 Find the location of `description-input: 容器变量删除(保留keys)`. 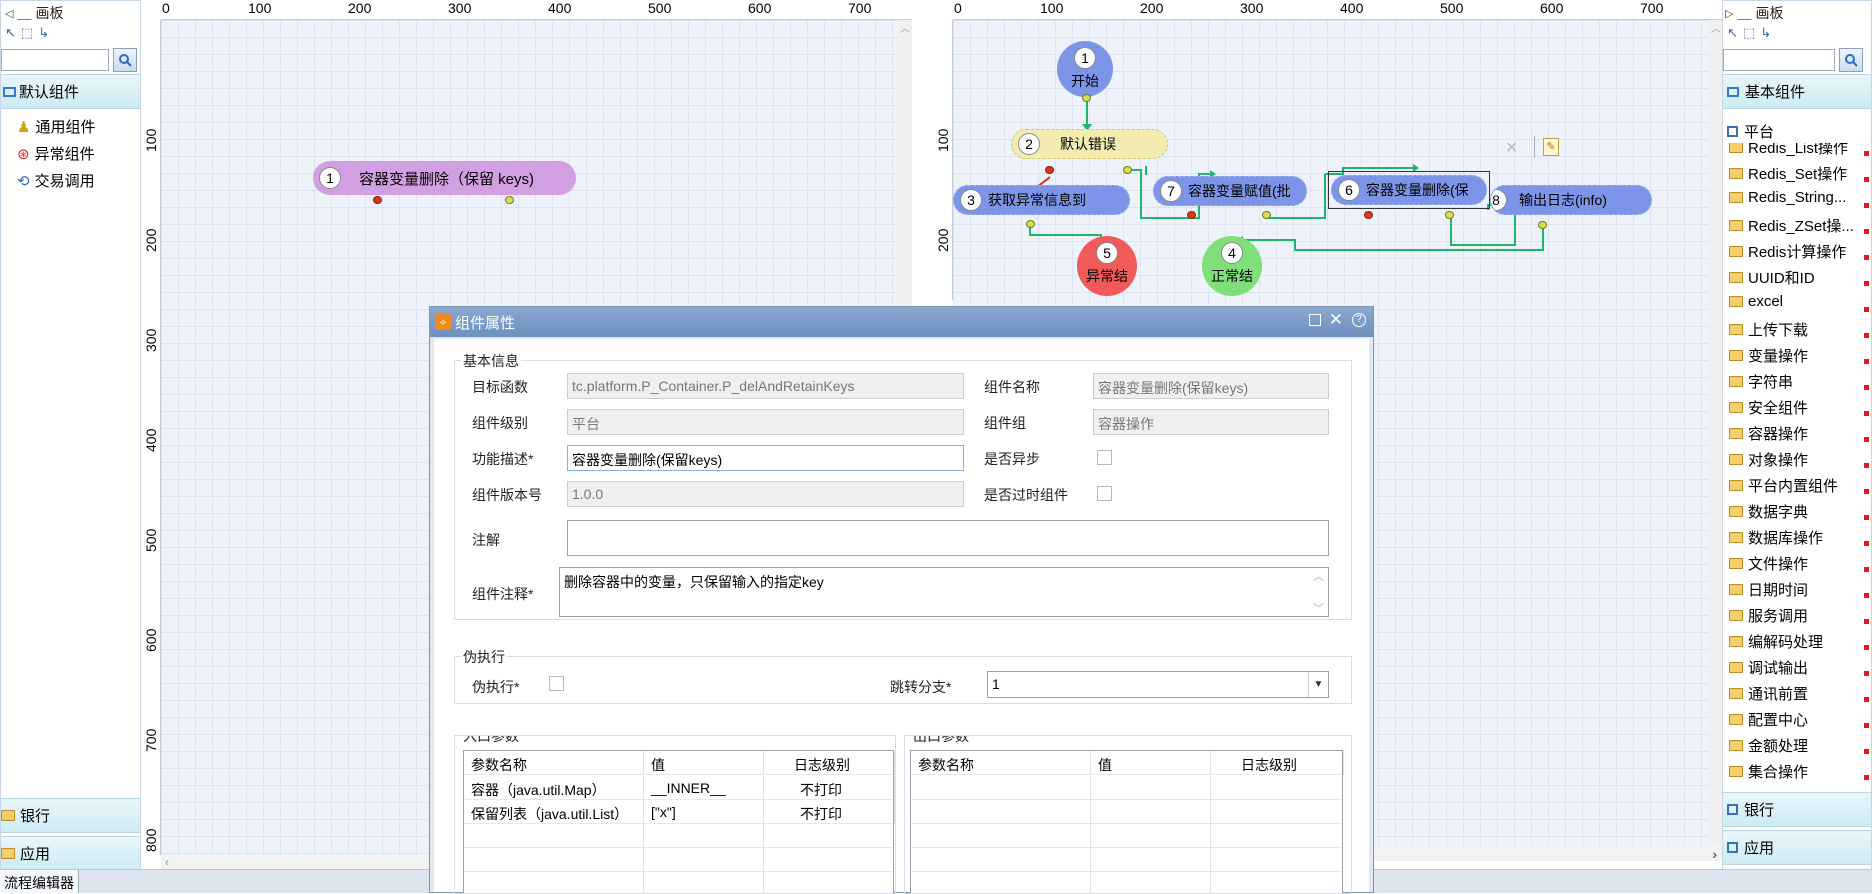

description-input: 容器变量删除(保留keys) is located at coordinates (765, 458).